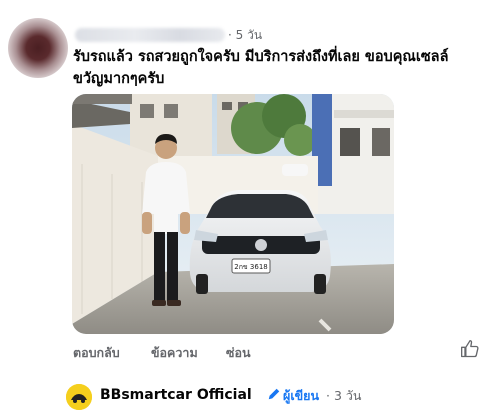 The image size is (500, 410). What do you see at coordinates (245, 35) in the screenshot?
I see `comment-time: · 5 วัน` at bounding box center [245, 35].